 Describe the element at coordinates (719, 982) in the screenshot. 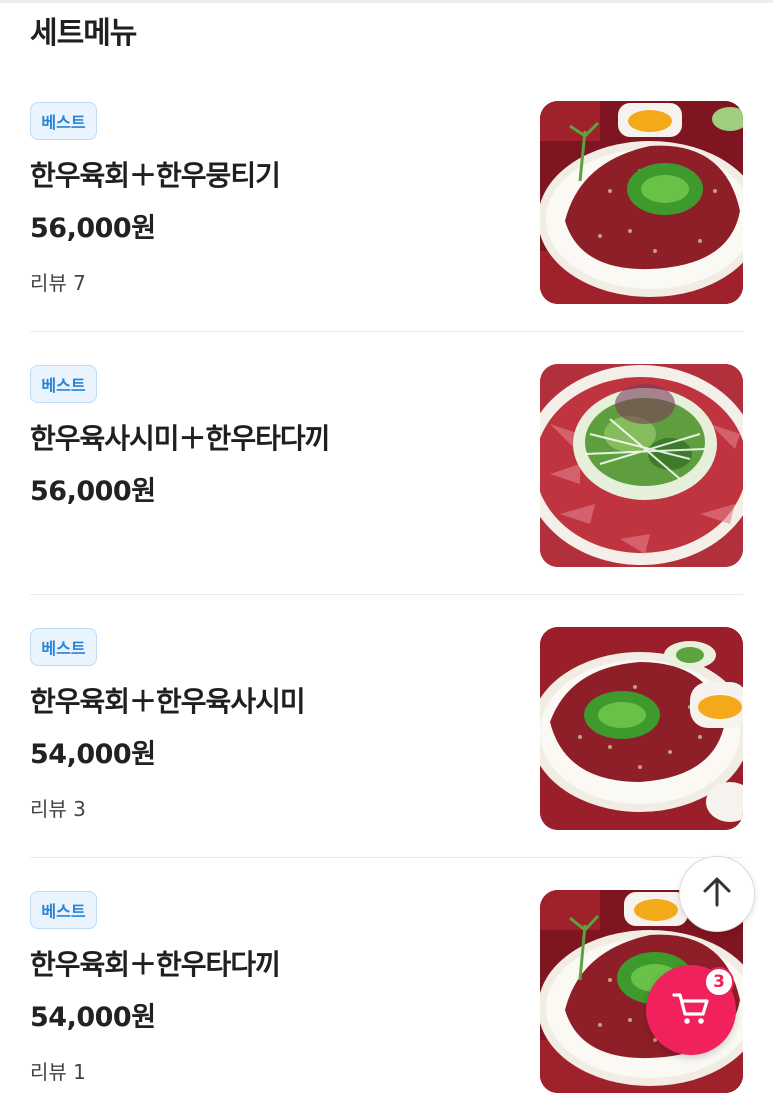

I see `cart-count-badge: 3` at that location.